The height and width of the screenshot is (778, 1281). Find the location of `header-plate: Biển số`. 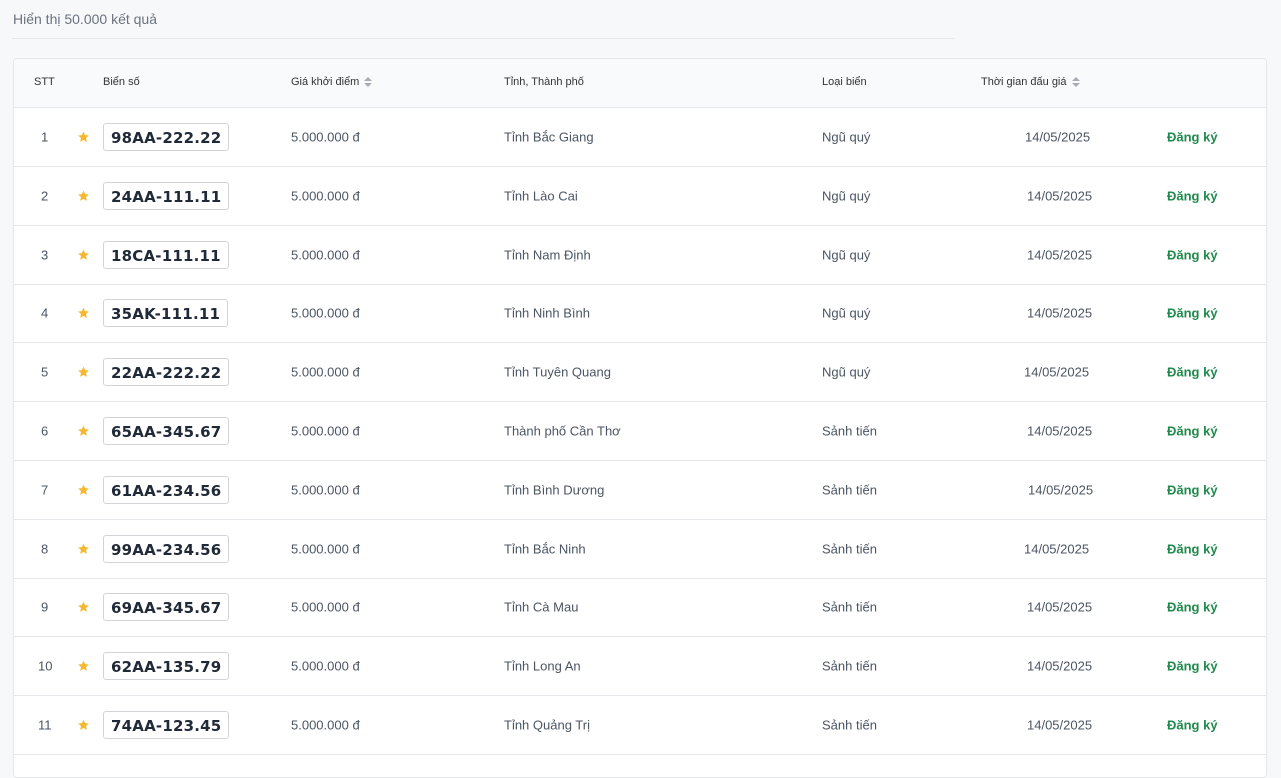

header-plate: Biển số is located at coordinates (121, 82).